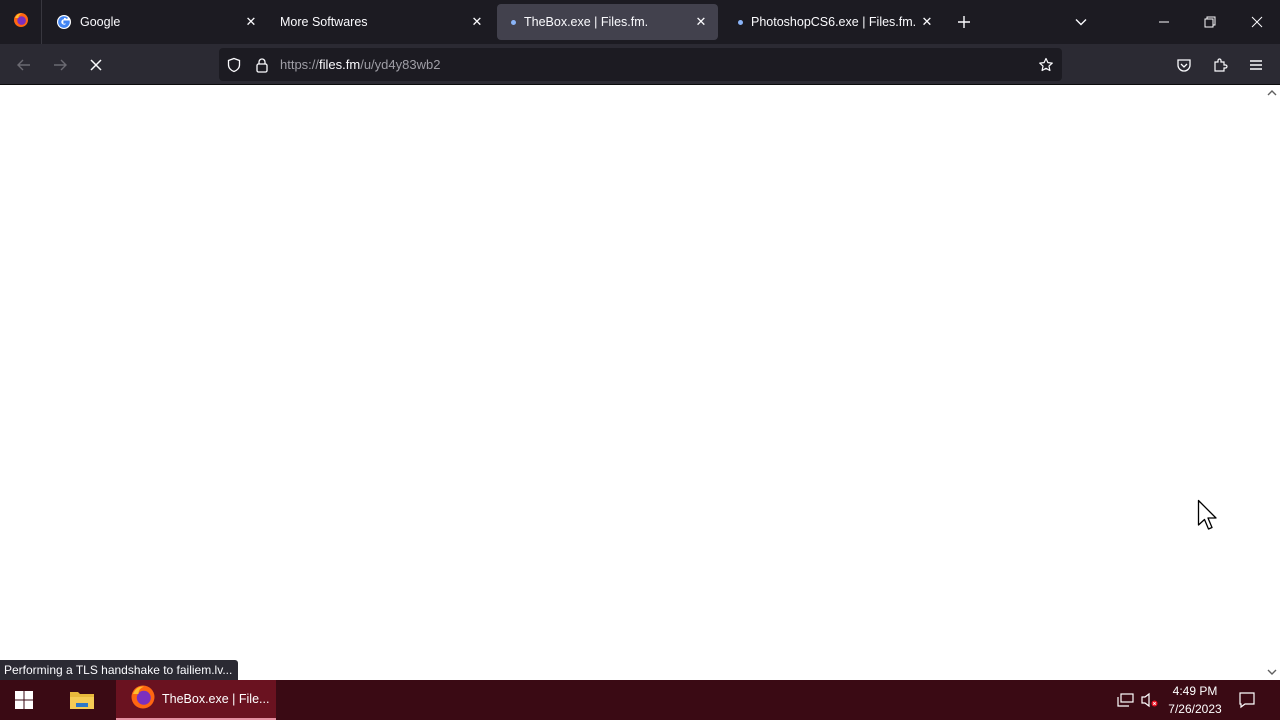  I want to click on plus-icon, so click(964, 22).